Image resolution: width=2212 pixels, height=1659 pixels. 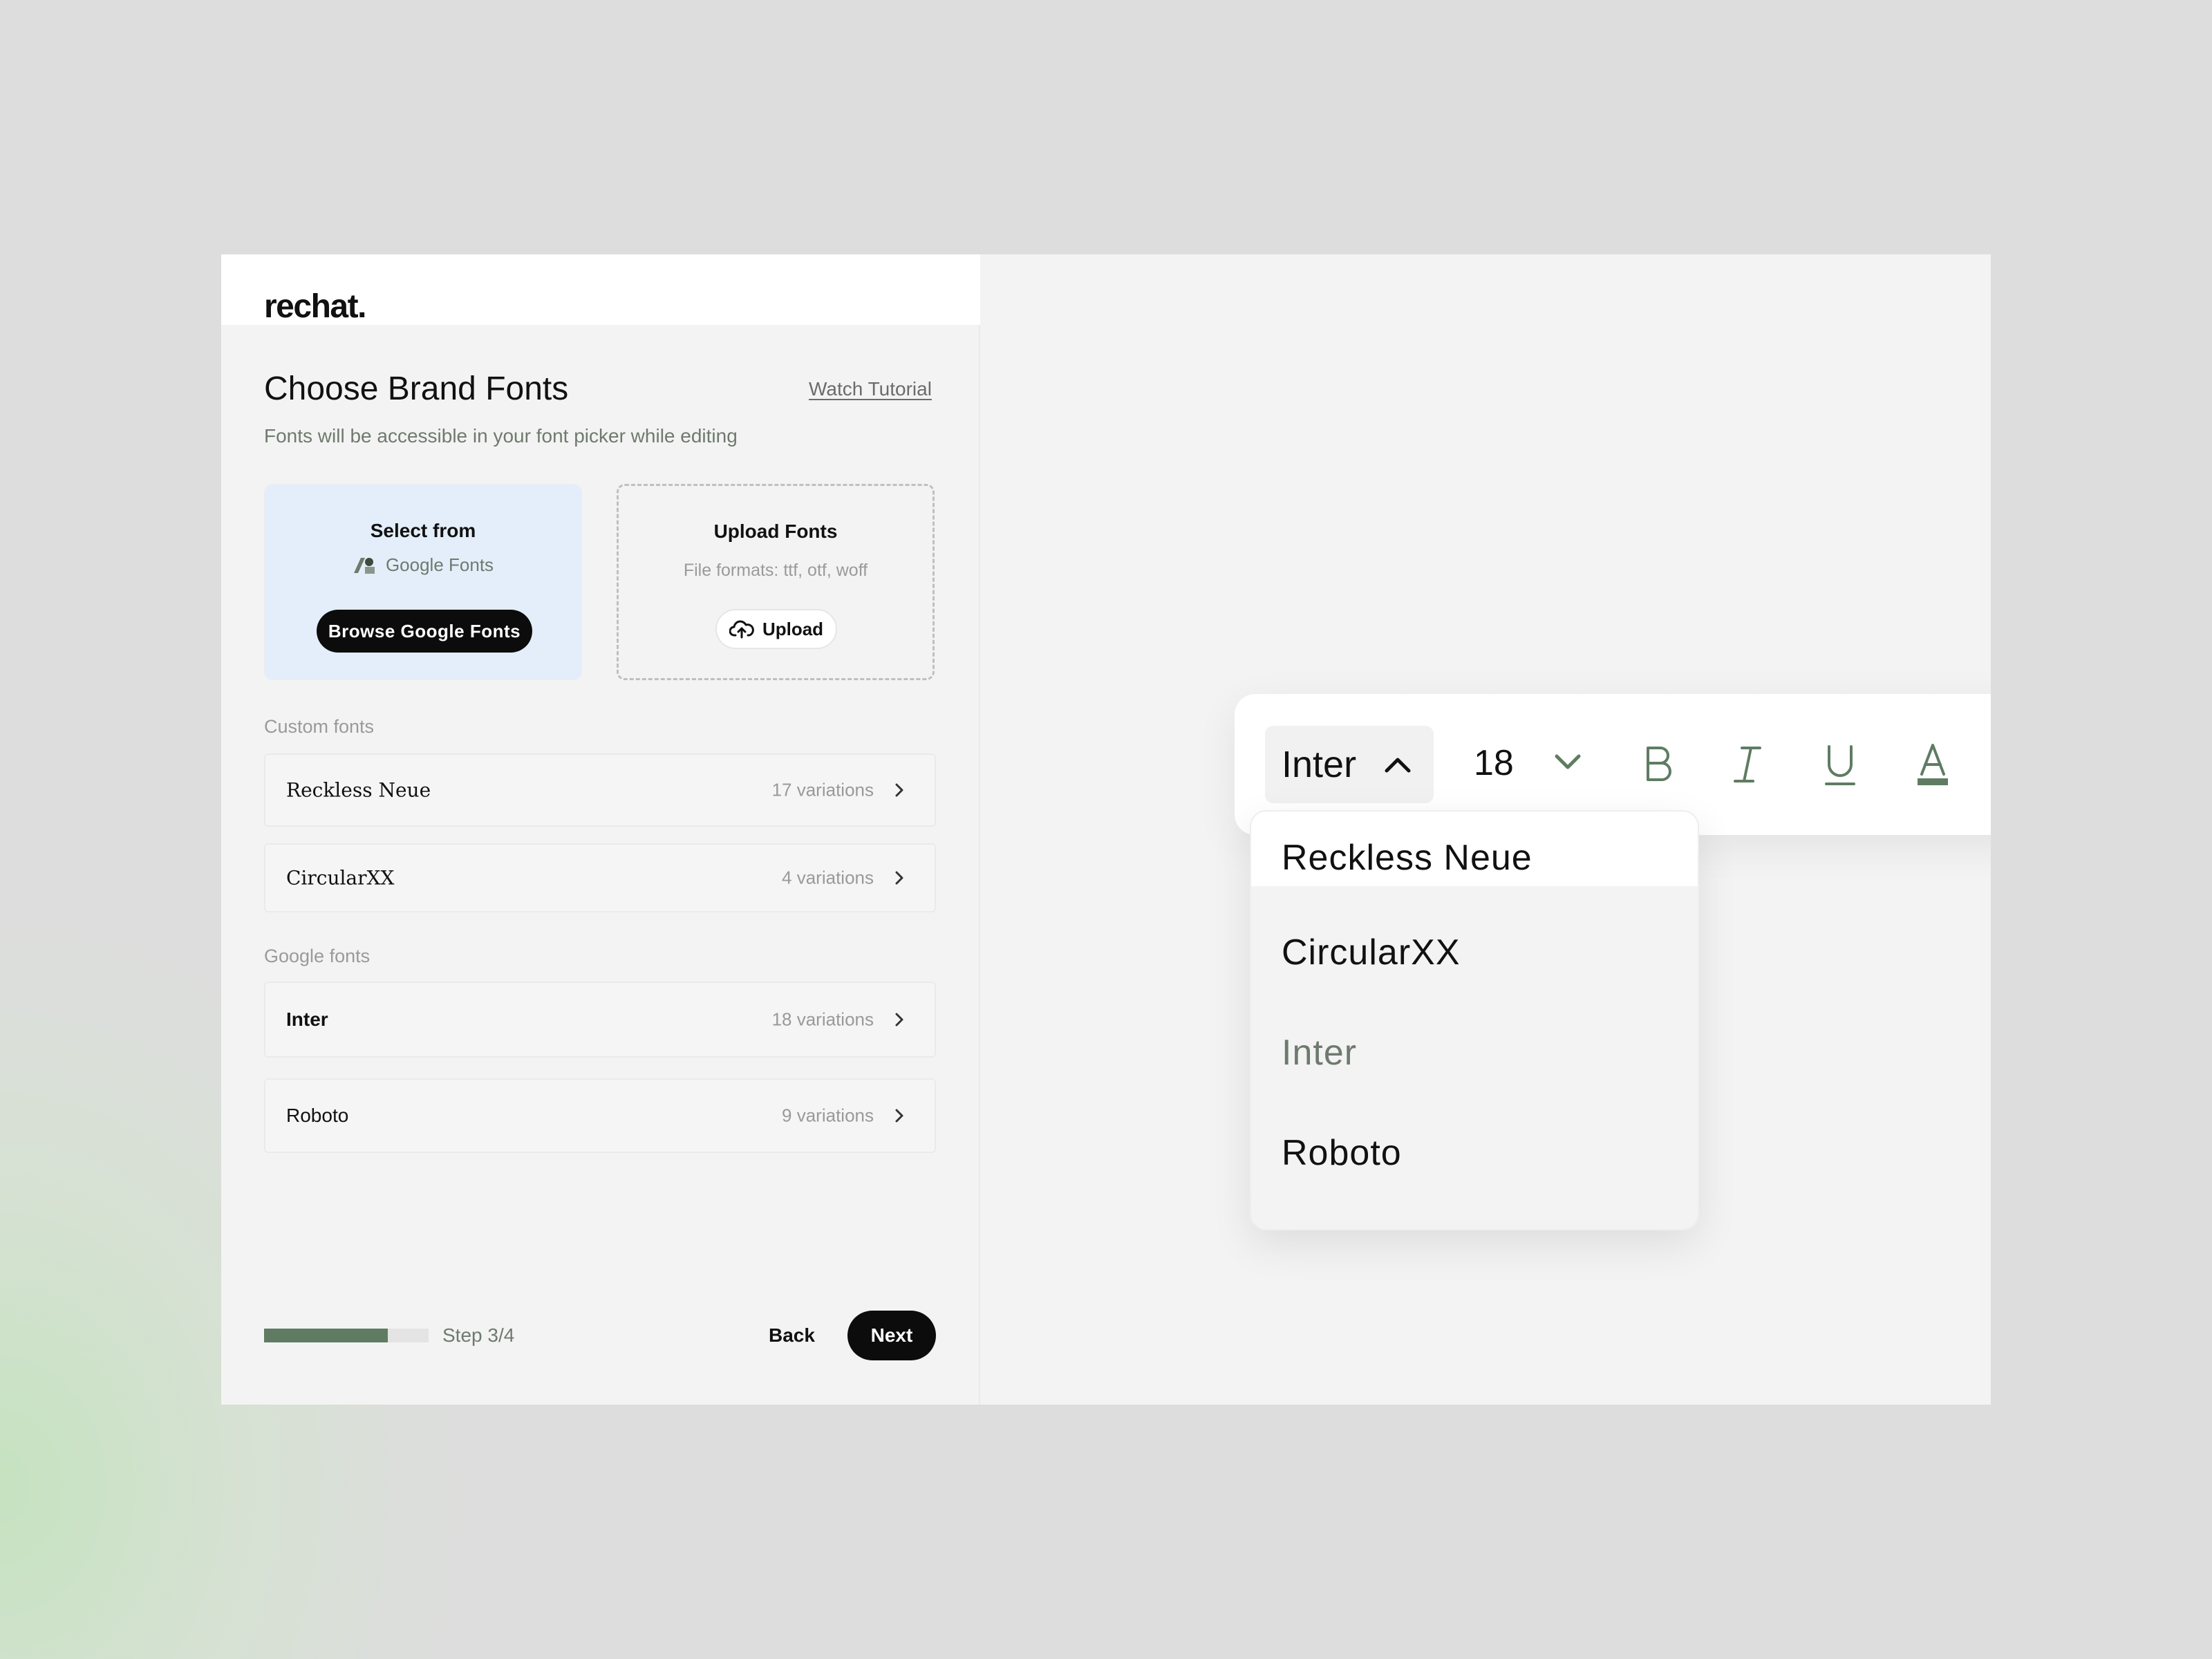 I want to click on font-option-circularxx: CircularXX, so click(x=1474, y=953).